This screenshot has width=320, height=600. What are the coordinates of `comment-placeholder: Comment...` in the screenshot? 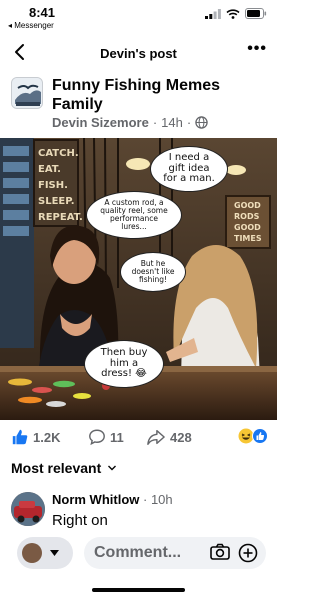 It's located at (138, 552).